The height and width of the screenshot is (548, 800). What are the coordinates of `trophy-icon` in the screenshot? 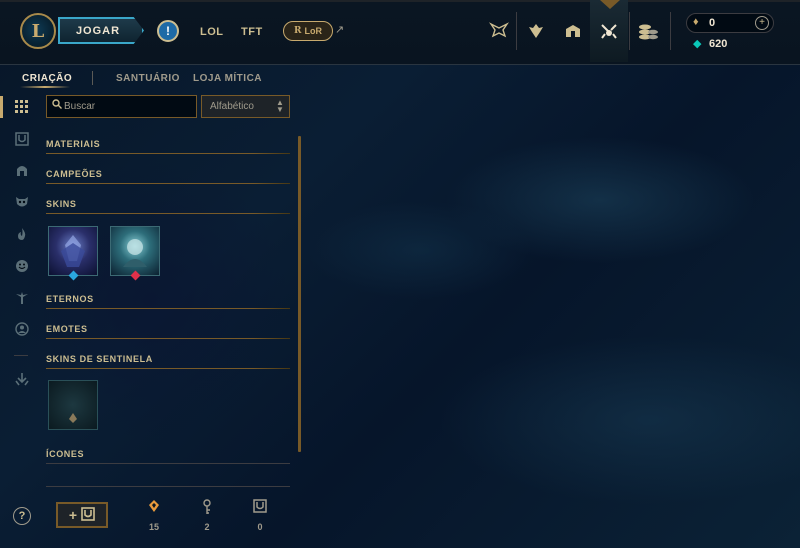 It's located at (499, 31).